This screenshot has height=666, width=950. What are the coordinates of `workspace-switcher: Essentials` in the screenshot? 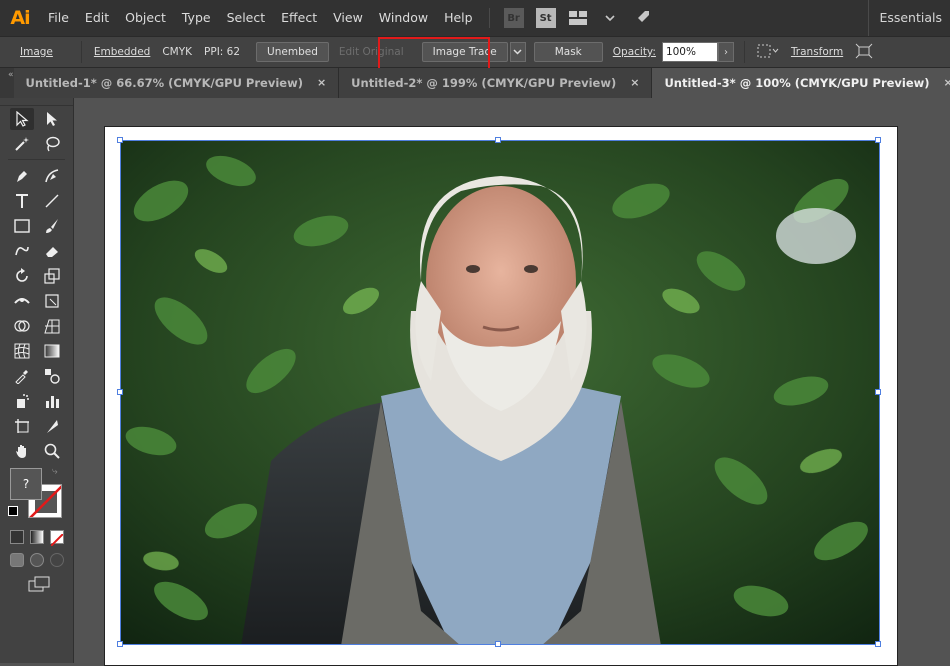 It's located at (909, 18).